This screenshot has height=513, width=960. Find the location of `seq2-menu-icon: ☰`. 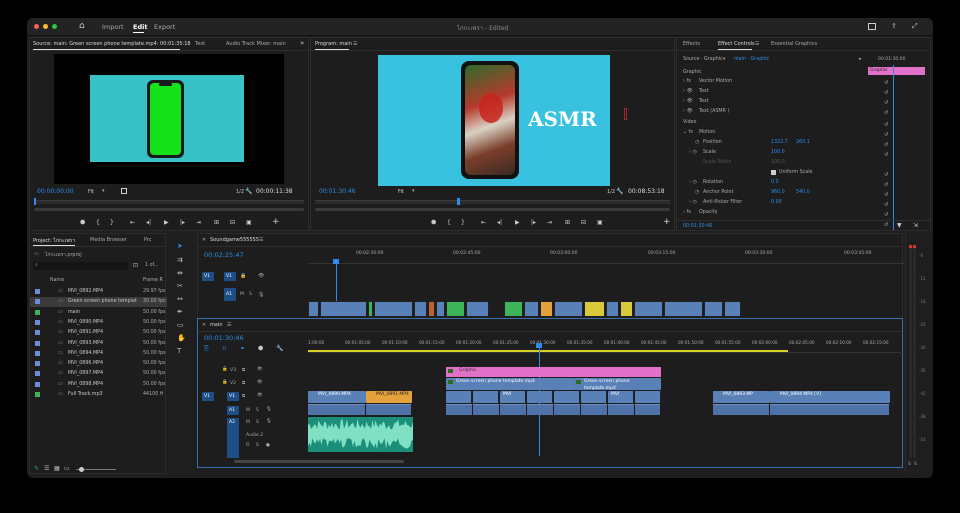

seq2-menu-icon: ☰ is located at coordinates (229, 325).